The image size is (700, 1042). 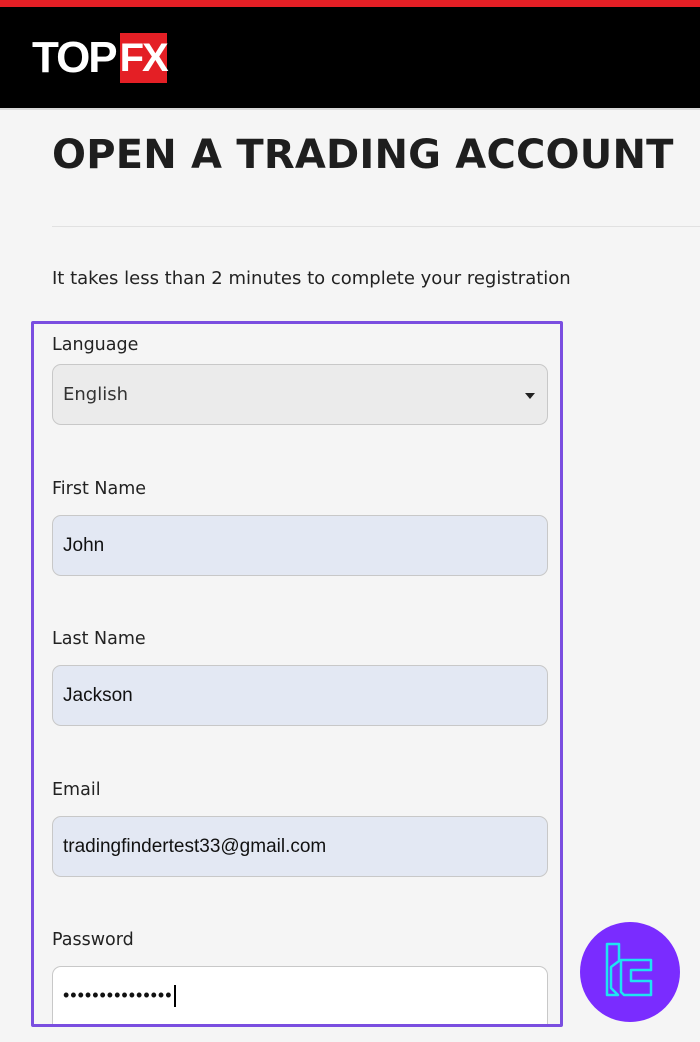 I want to click on logo-text-fx: FX, so click(x=144, y=58).